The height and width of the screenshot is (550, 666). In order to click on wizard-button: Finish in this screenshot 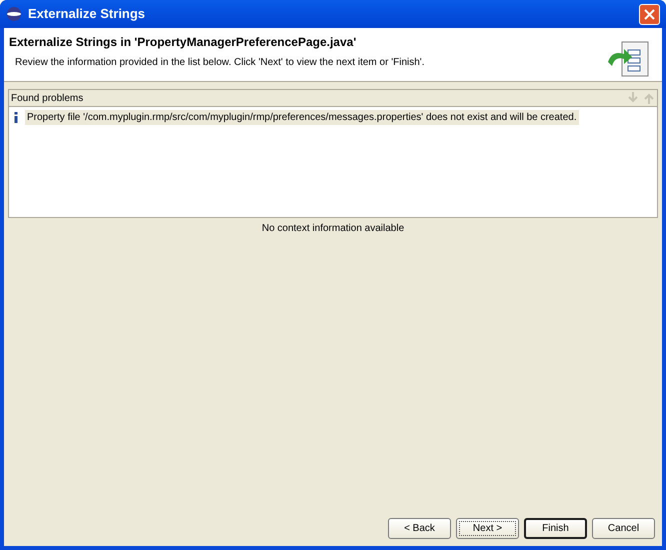, I will do `click(555, 528)`.